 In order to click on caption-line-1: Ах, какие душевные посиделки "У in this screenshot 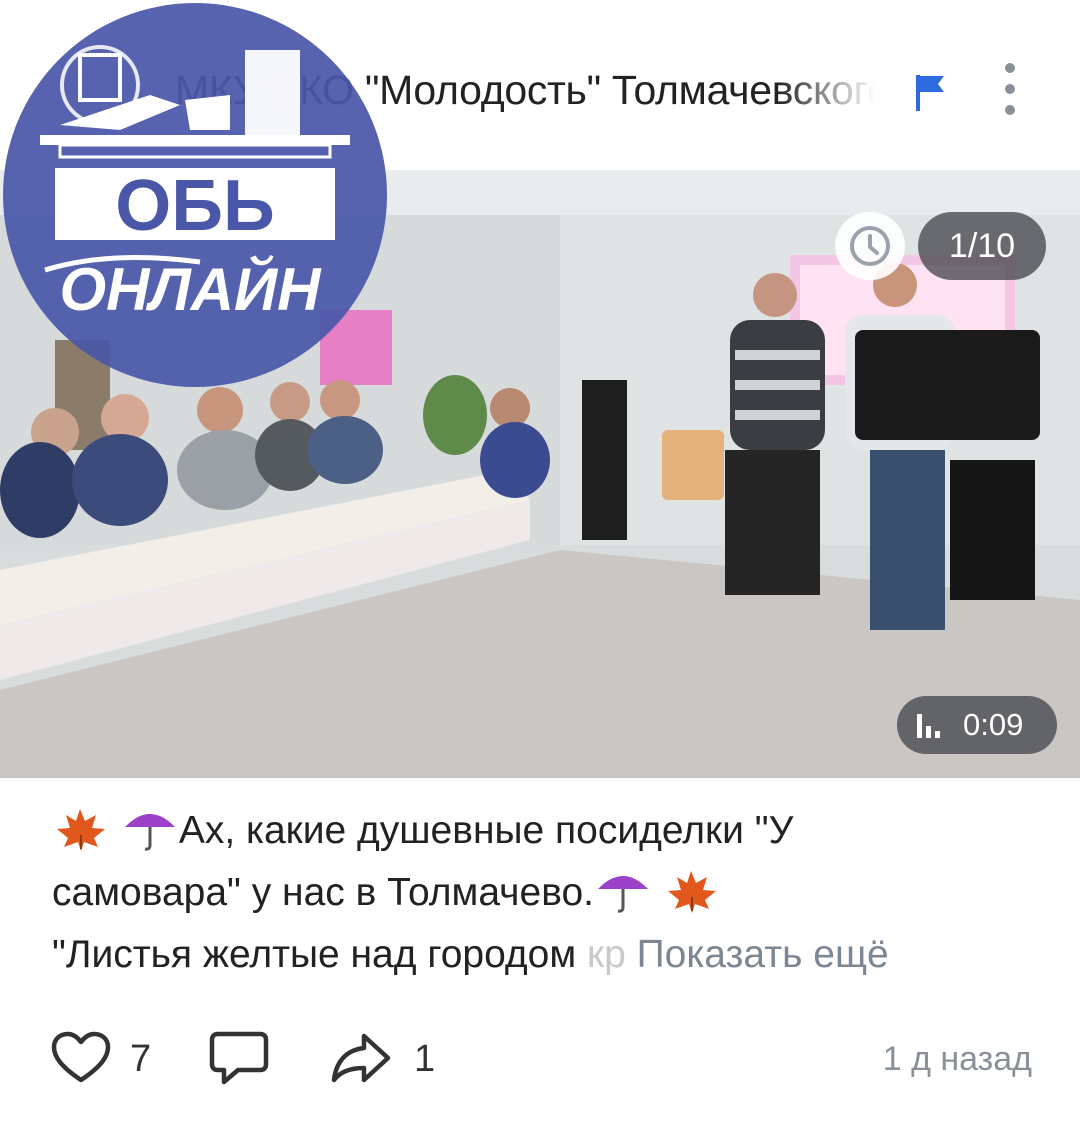, I will do `click(547, 831)`.